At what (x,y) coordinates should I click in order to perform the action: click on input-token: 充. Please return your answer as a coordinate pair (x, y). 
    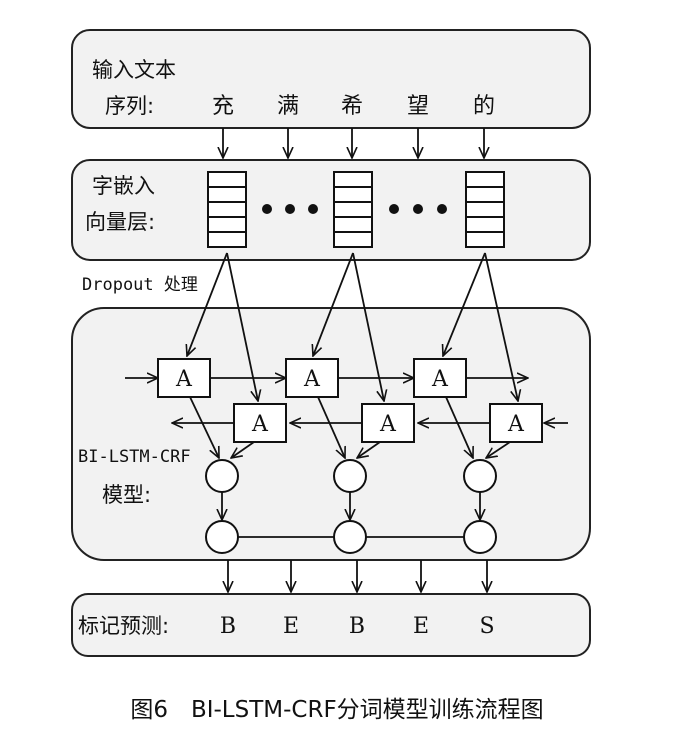
    Looking at the image, I should click on (223, 106).